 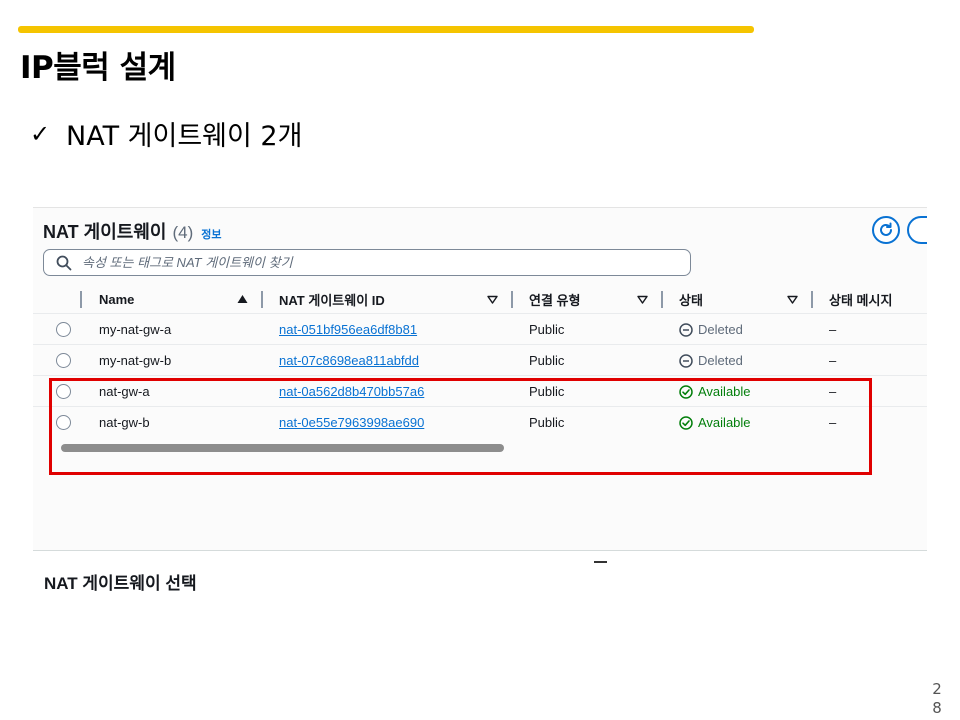 I want to click on column-label: Name, so click(x=117, y=299).